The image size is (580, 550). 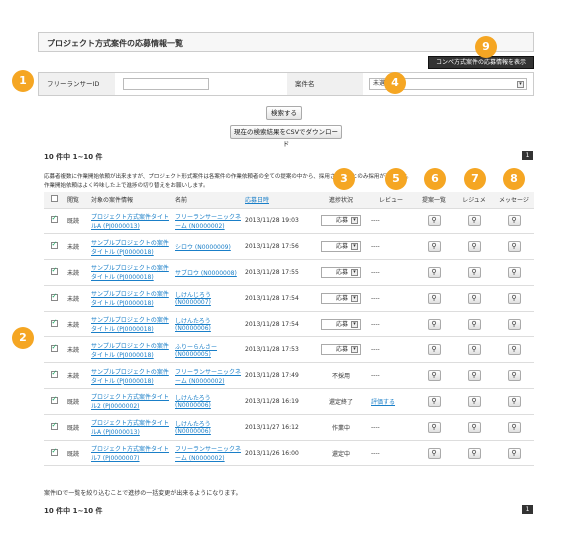 I want to click on review-value: 評価する, so click(x=383, y=402).